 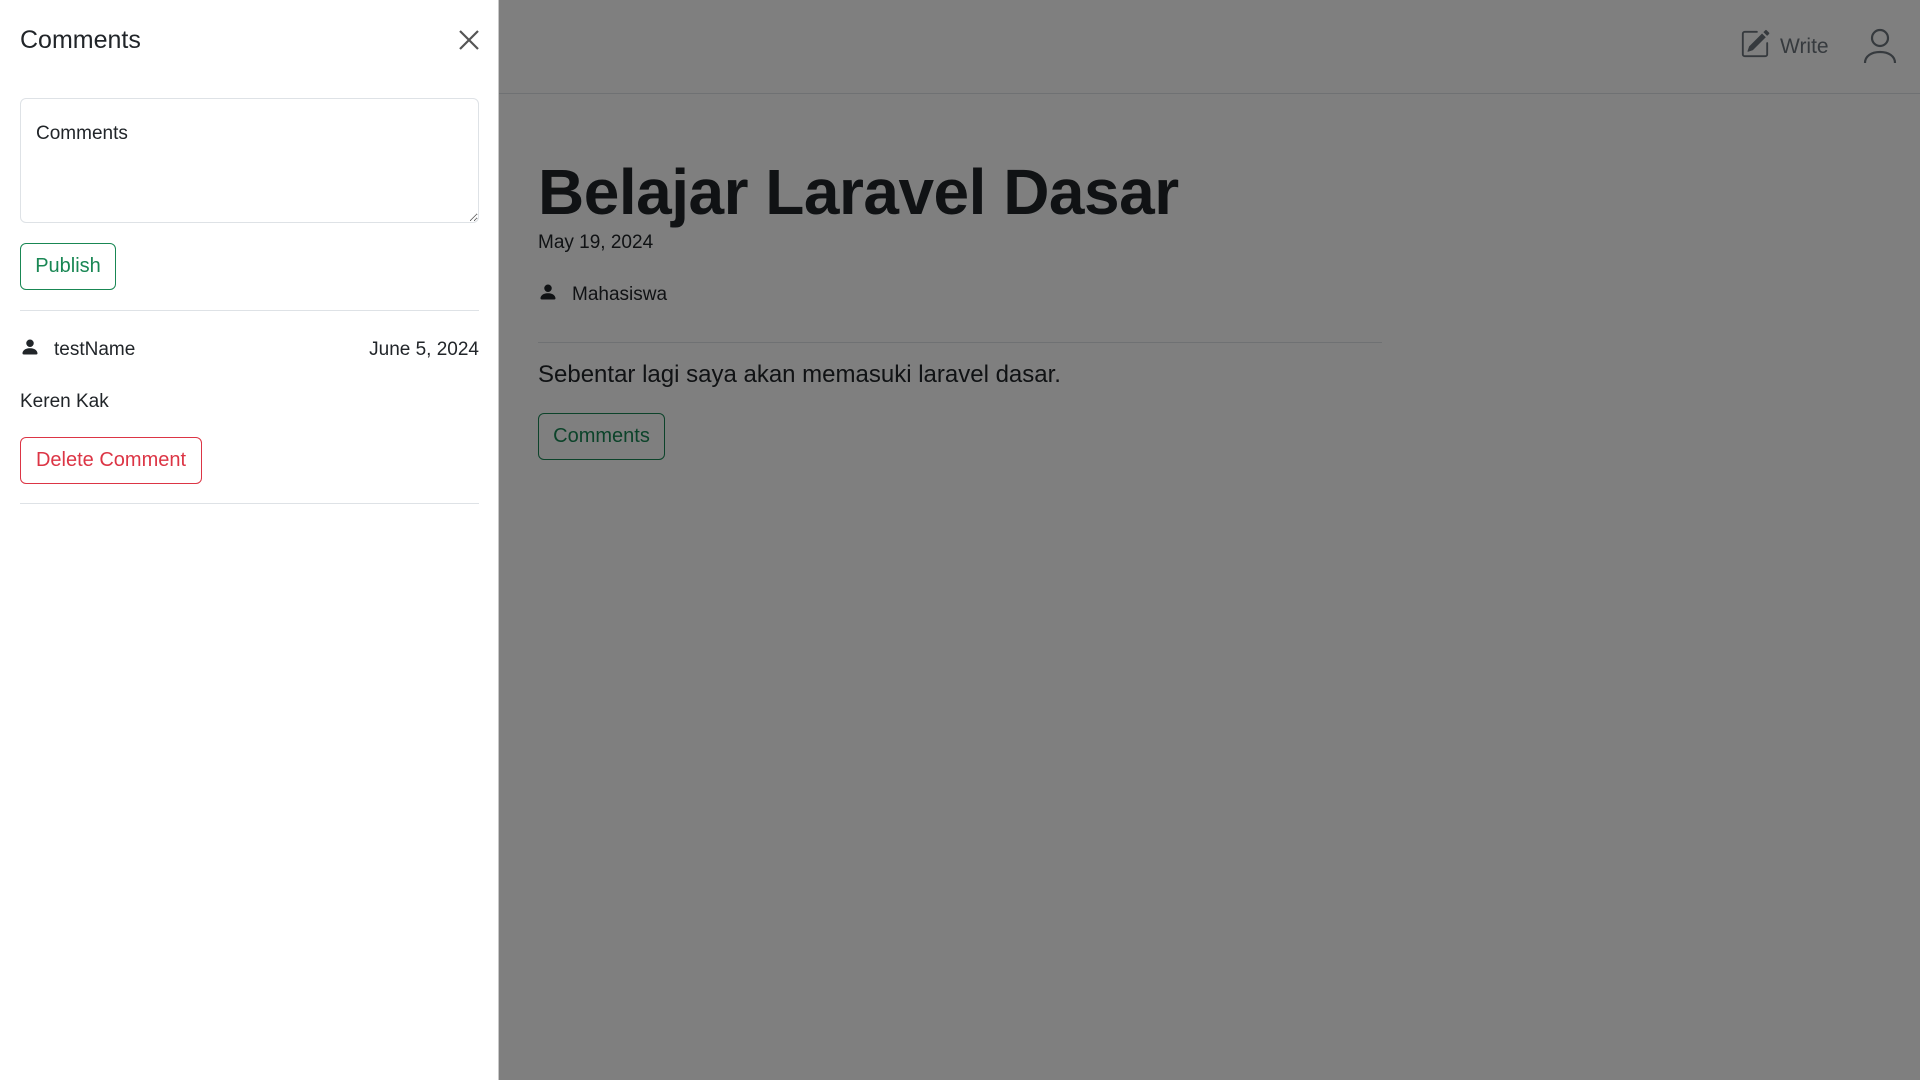 What do you see at coordinates (30, 350) in the screenshot?
I see `person-fill-icon` at bounding box center [30, 350].